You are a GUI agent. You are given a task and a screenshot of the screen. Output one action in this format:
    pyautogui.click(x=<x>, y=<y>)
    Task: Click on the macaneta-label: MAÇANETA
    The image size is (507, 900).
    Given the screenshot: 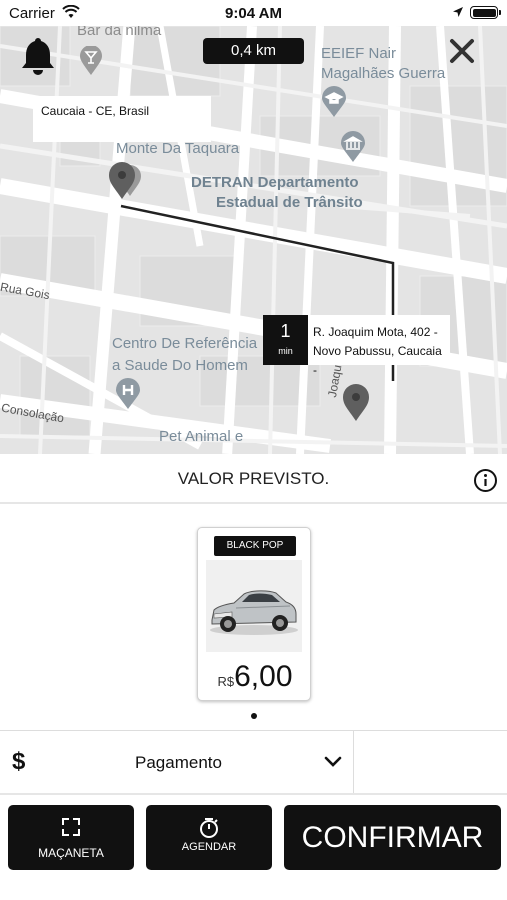 What is the action you would take?
    pyautogui.click(x=71, y=853)
    